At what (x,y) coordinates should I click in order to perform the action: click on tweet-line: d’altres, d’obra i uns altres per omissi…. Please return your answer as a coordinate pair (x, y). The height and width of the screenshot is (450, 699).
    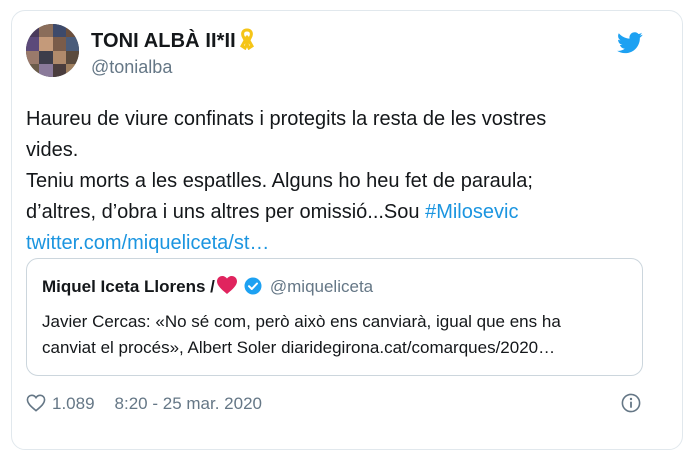
    Looking at the image, I should click on (336, 212).